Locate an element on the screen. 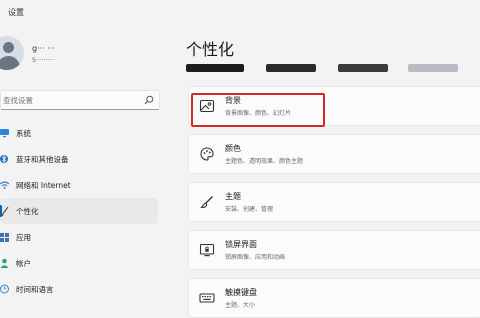 This screenshot has width=480, height=318. monitor-icon is located at coordinates (4, 133).